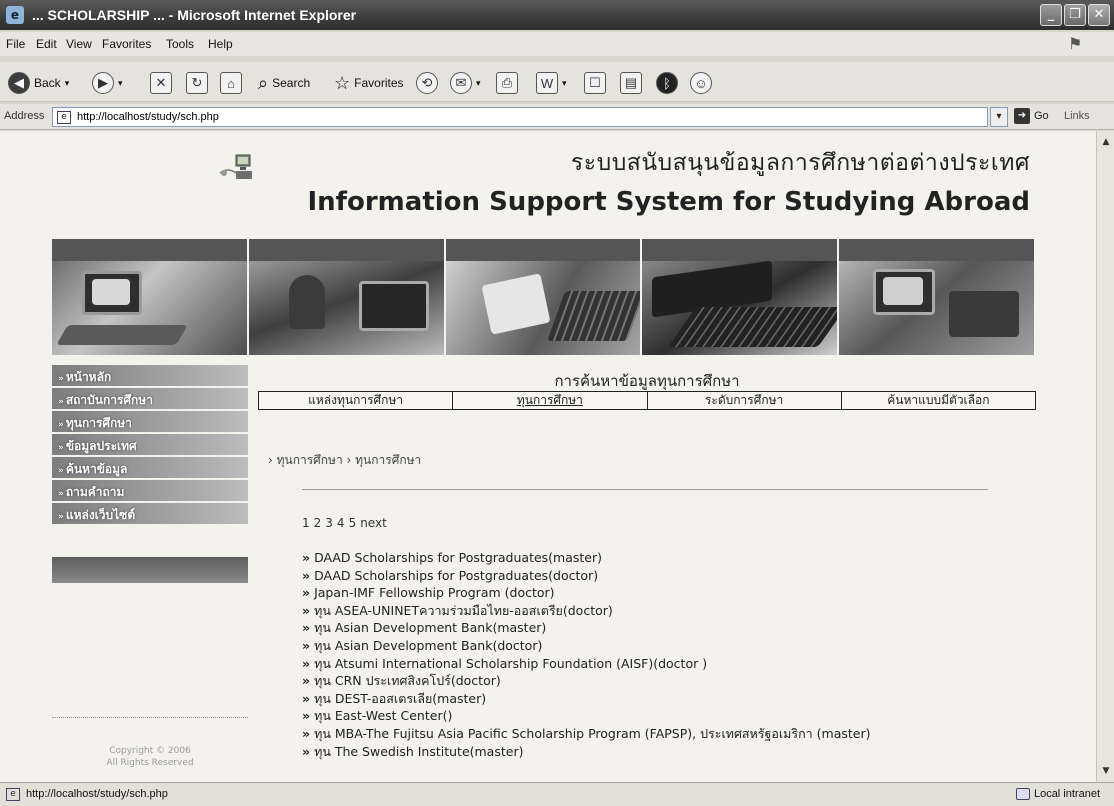 This screenshot has height=806, width=1114. Describe the element at coordinates (148, 117) in the screenshot. I see `address-url: http://localhost/study/sch.php` at that location.